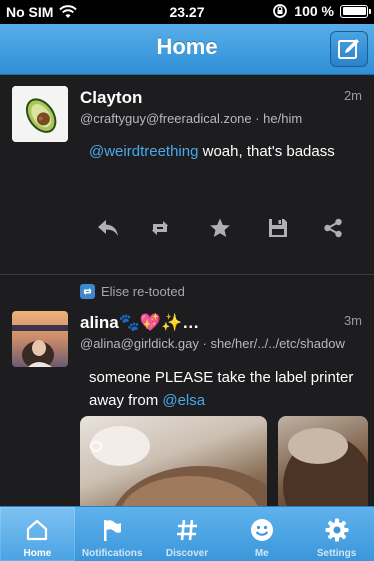  Describe the element at coordinates (352, 320) in the screenshot. I see `post-time: 3m` at that location.